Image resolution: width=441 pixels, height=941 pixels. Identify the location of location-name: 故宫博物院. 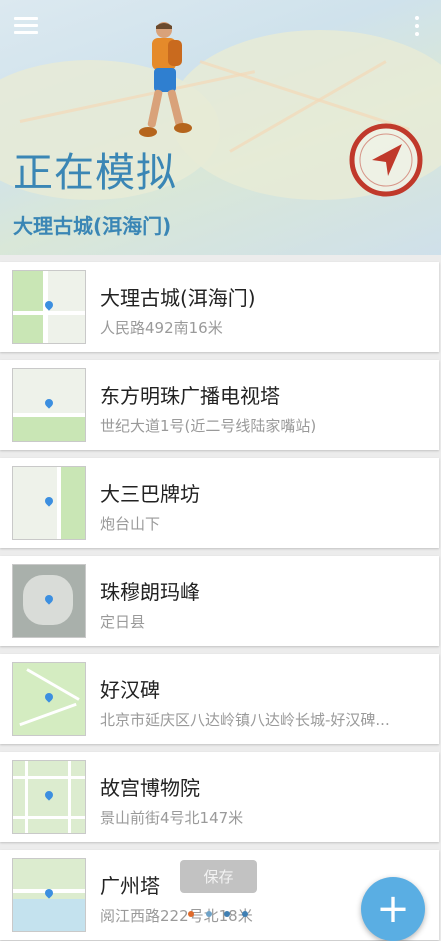
(150, 788).